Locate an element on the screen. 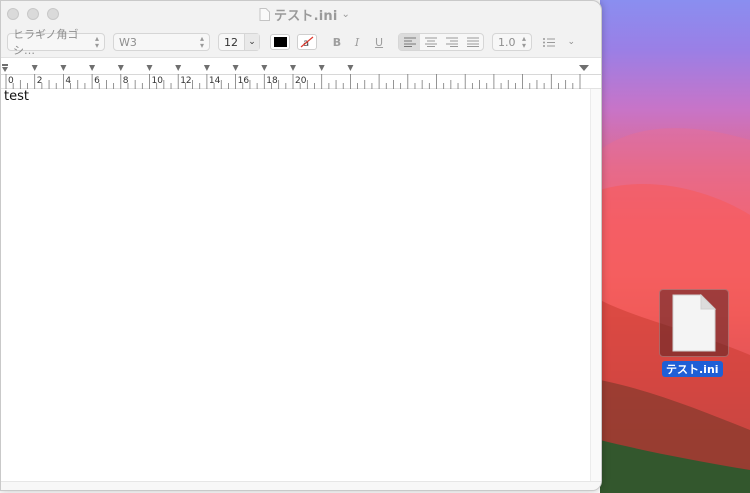 Image resolution: width=750 pixels, height=493 pixels. ruler-label: 14 is located at coordinates (214, 81).